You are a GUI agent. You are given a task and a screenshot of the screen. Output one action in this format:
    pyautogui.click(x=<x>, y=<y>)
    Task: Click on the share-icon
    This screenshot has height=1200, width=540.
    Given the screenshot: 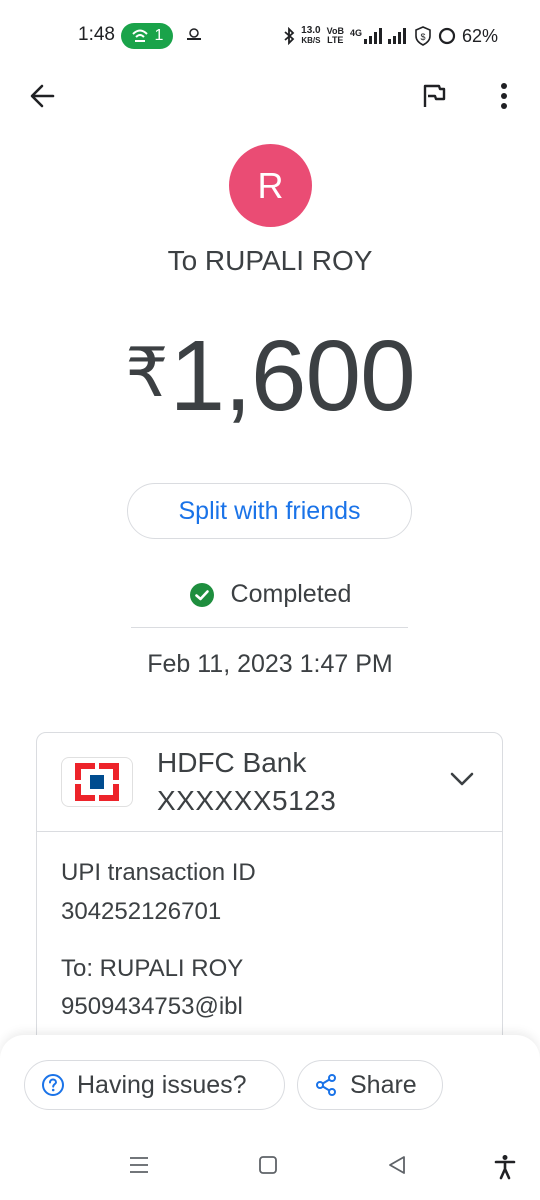 What is the action you would take?
    pyautogui.click(x=326, y=1085)
    